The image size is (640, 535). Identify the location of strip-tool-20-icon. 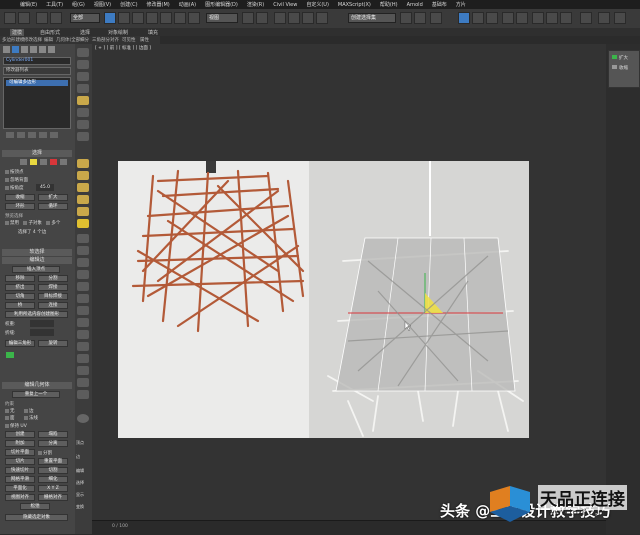
(83, 310).